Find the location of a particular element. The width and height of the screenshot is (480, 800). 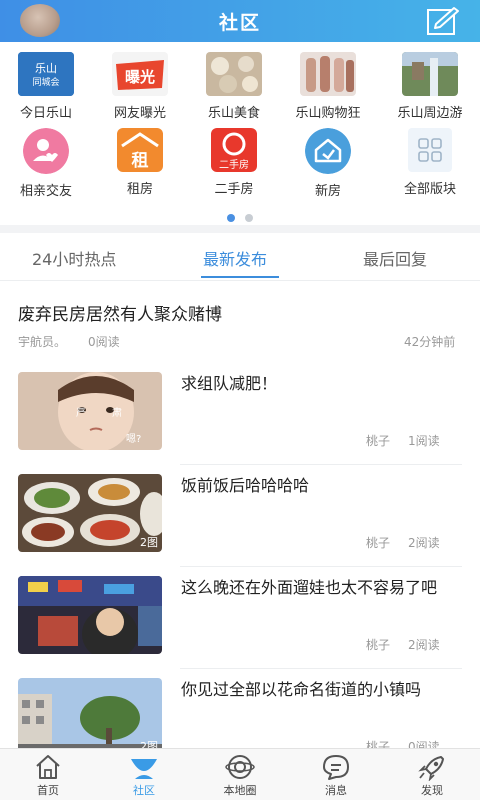

local-circle-icon is located at coordinates (240, 767).